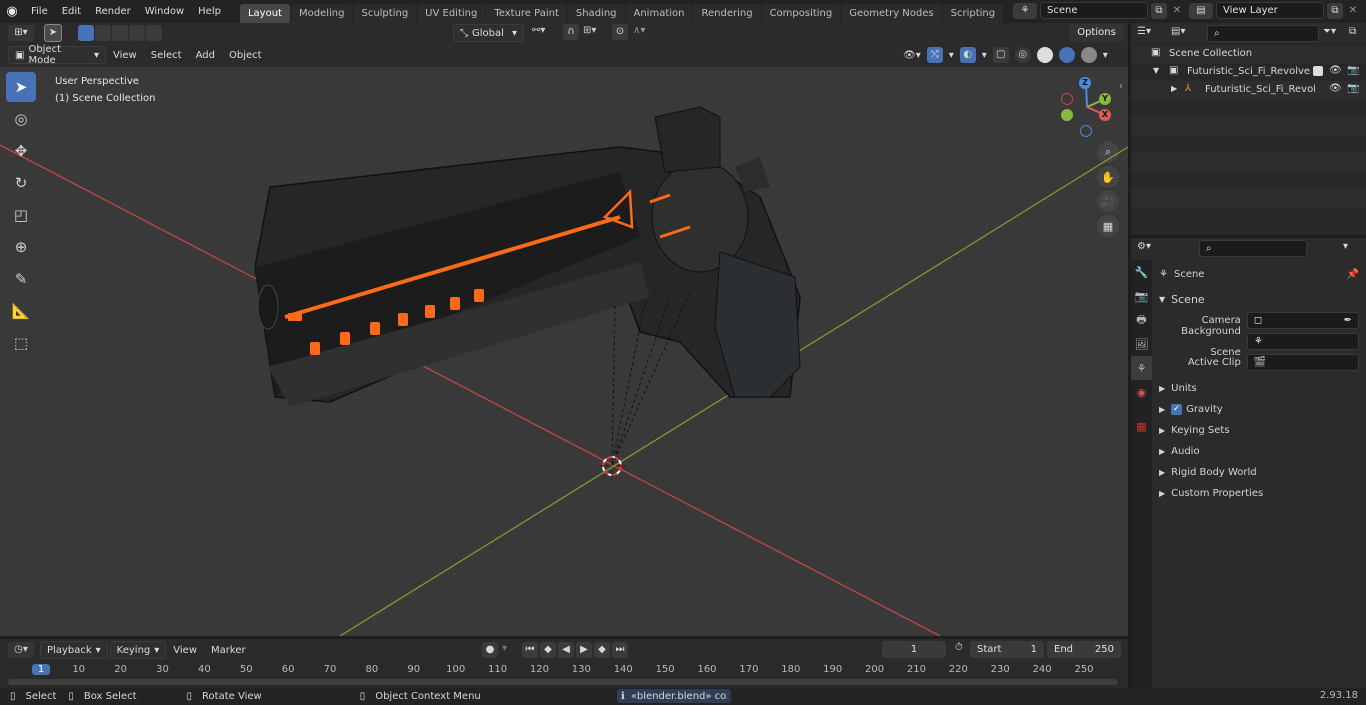  Describe the element at coordinates (12, 11) in the screenshot. I see `blender-logo-icon: ◉` at that location.